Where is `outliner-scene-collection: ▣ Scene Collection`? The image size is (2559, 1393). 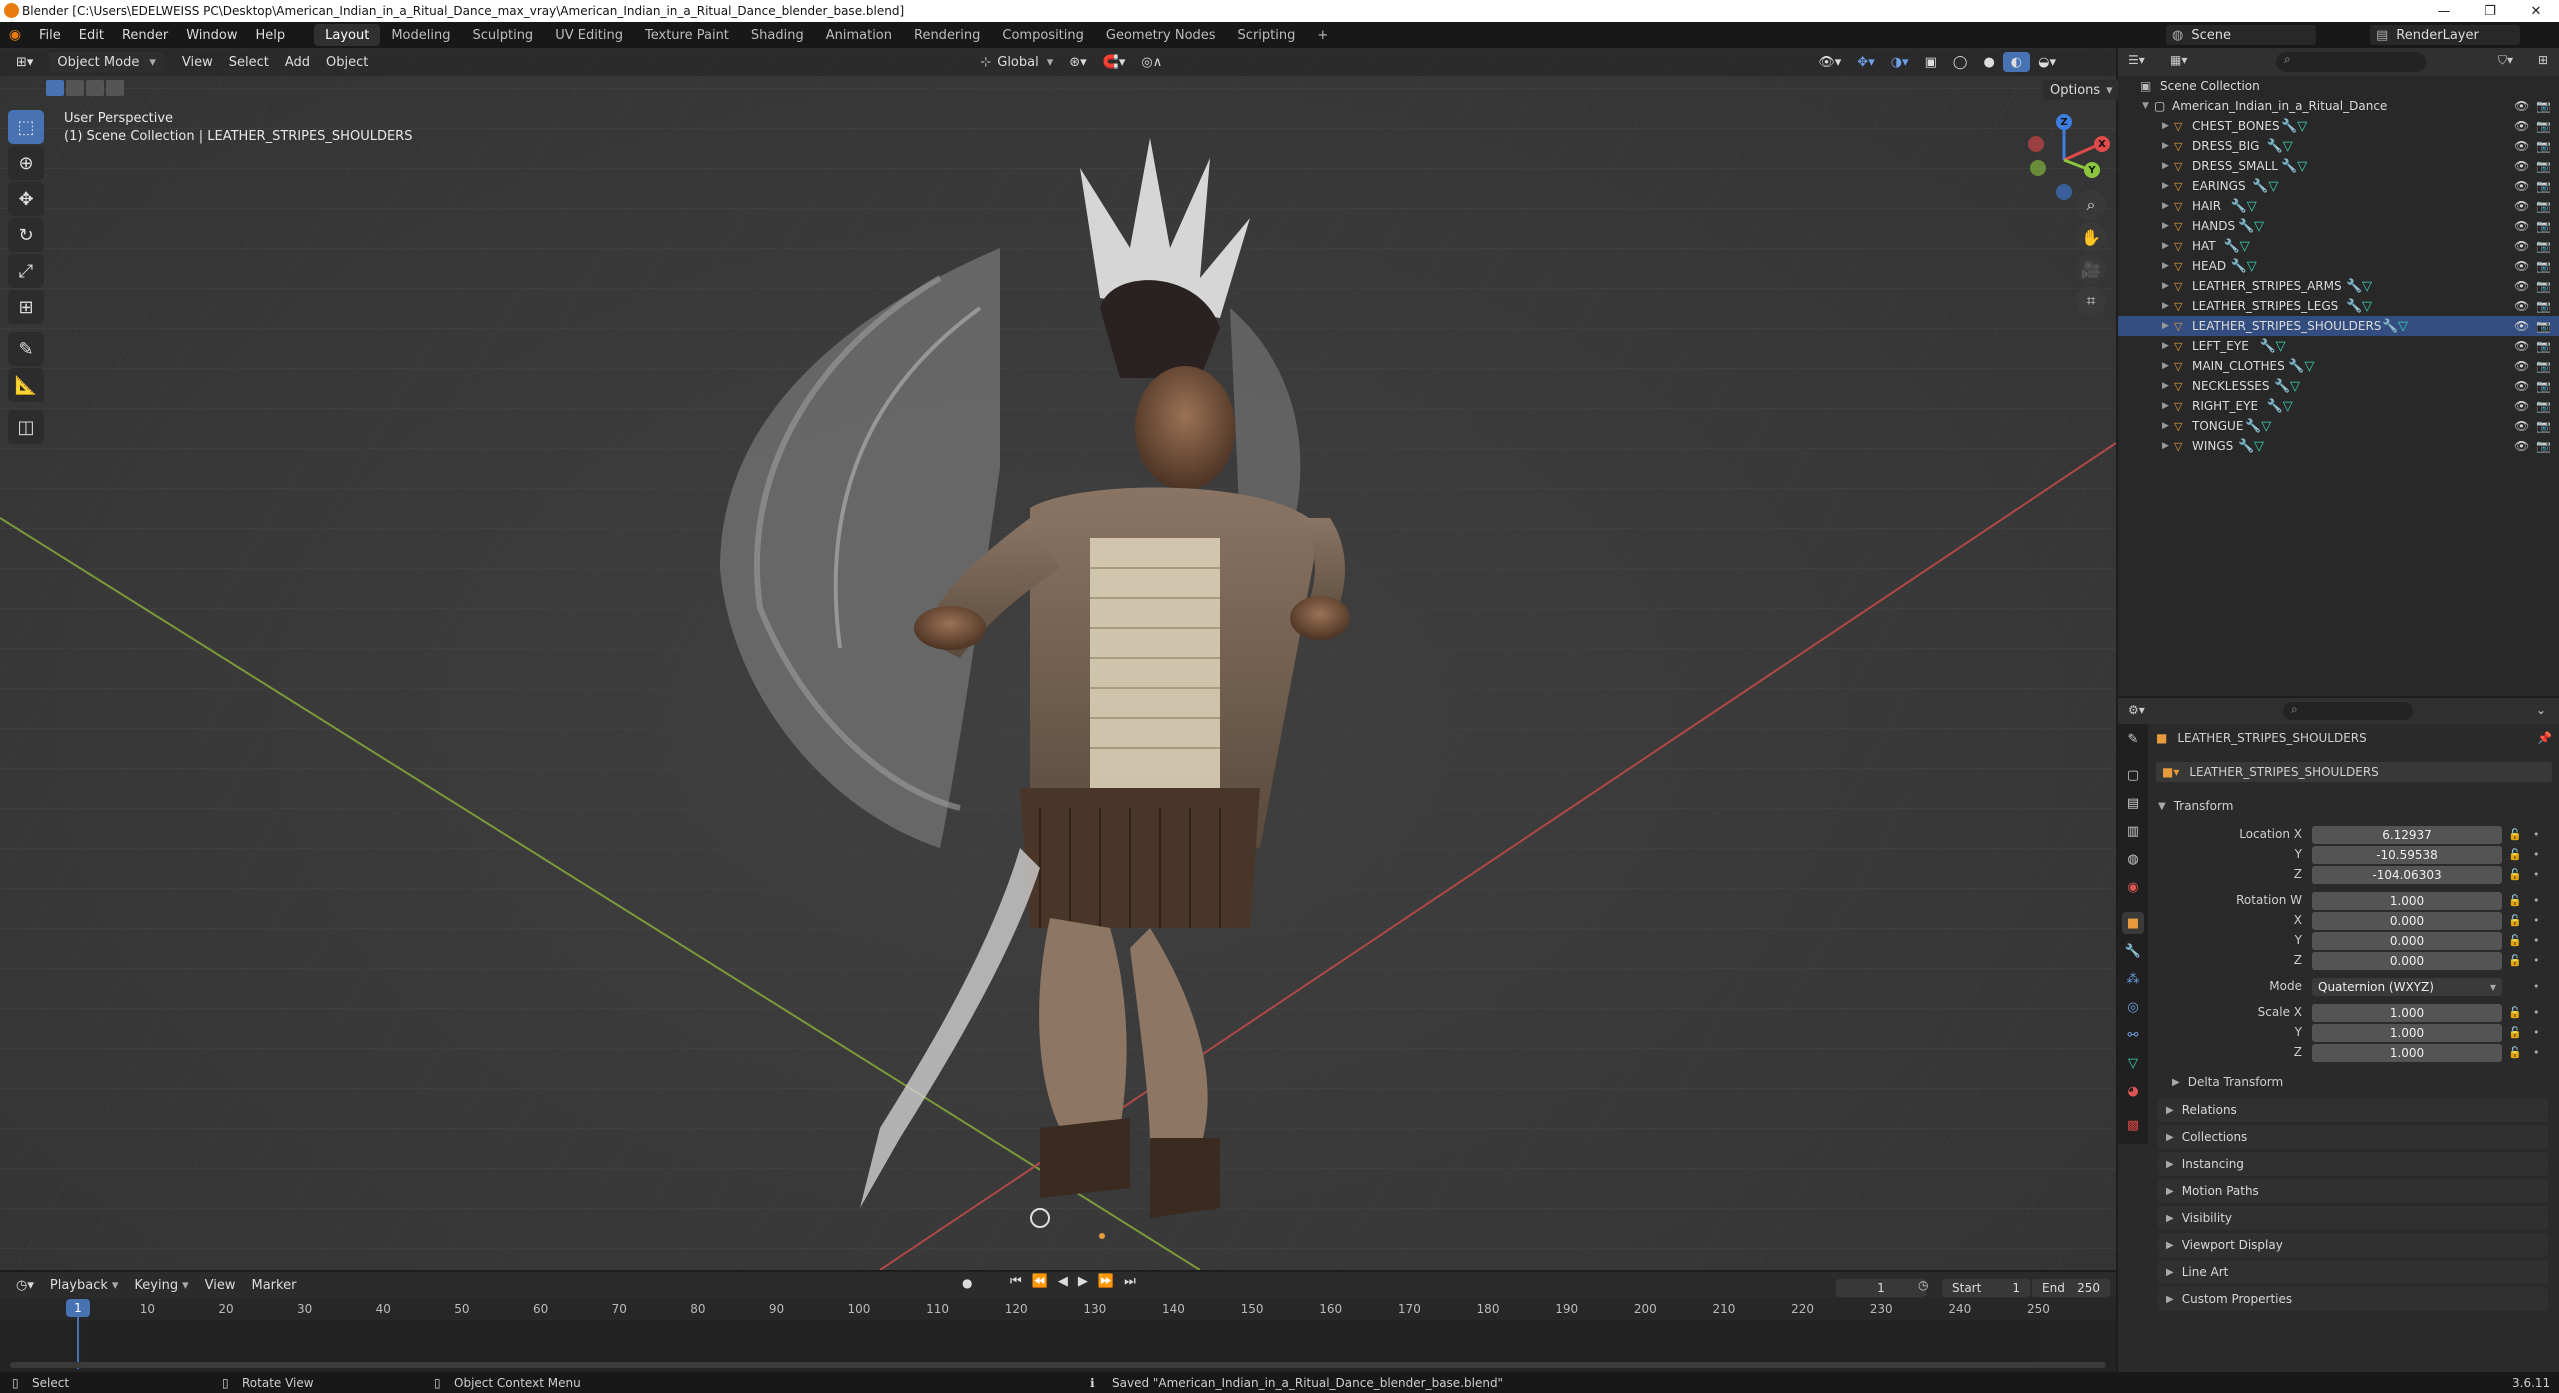
outliner-scene-collection: ▣ Scene Collection is located at coordinates (2338, 86).